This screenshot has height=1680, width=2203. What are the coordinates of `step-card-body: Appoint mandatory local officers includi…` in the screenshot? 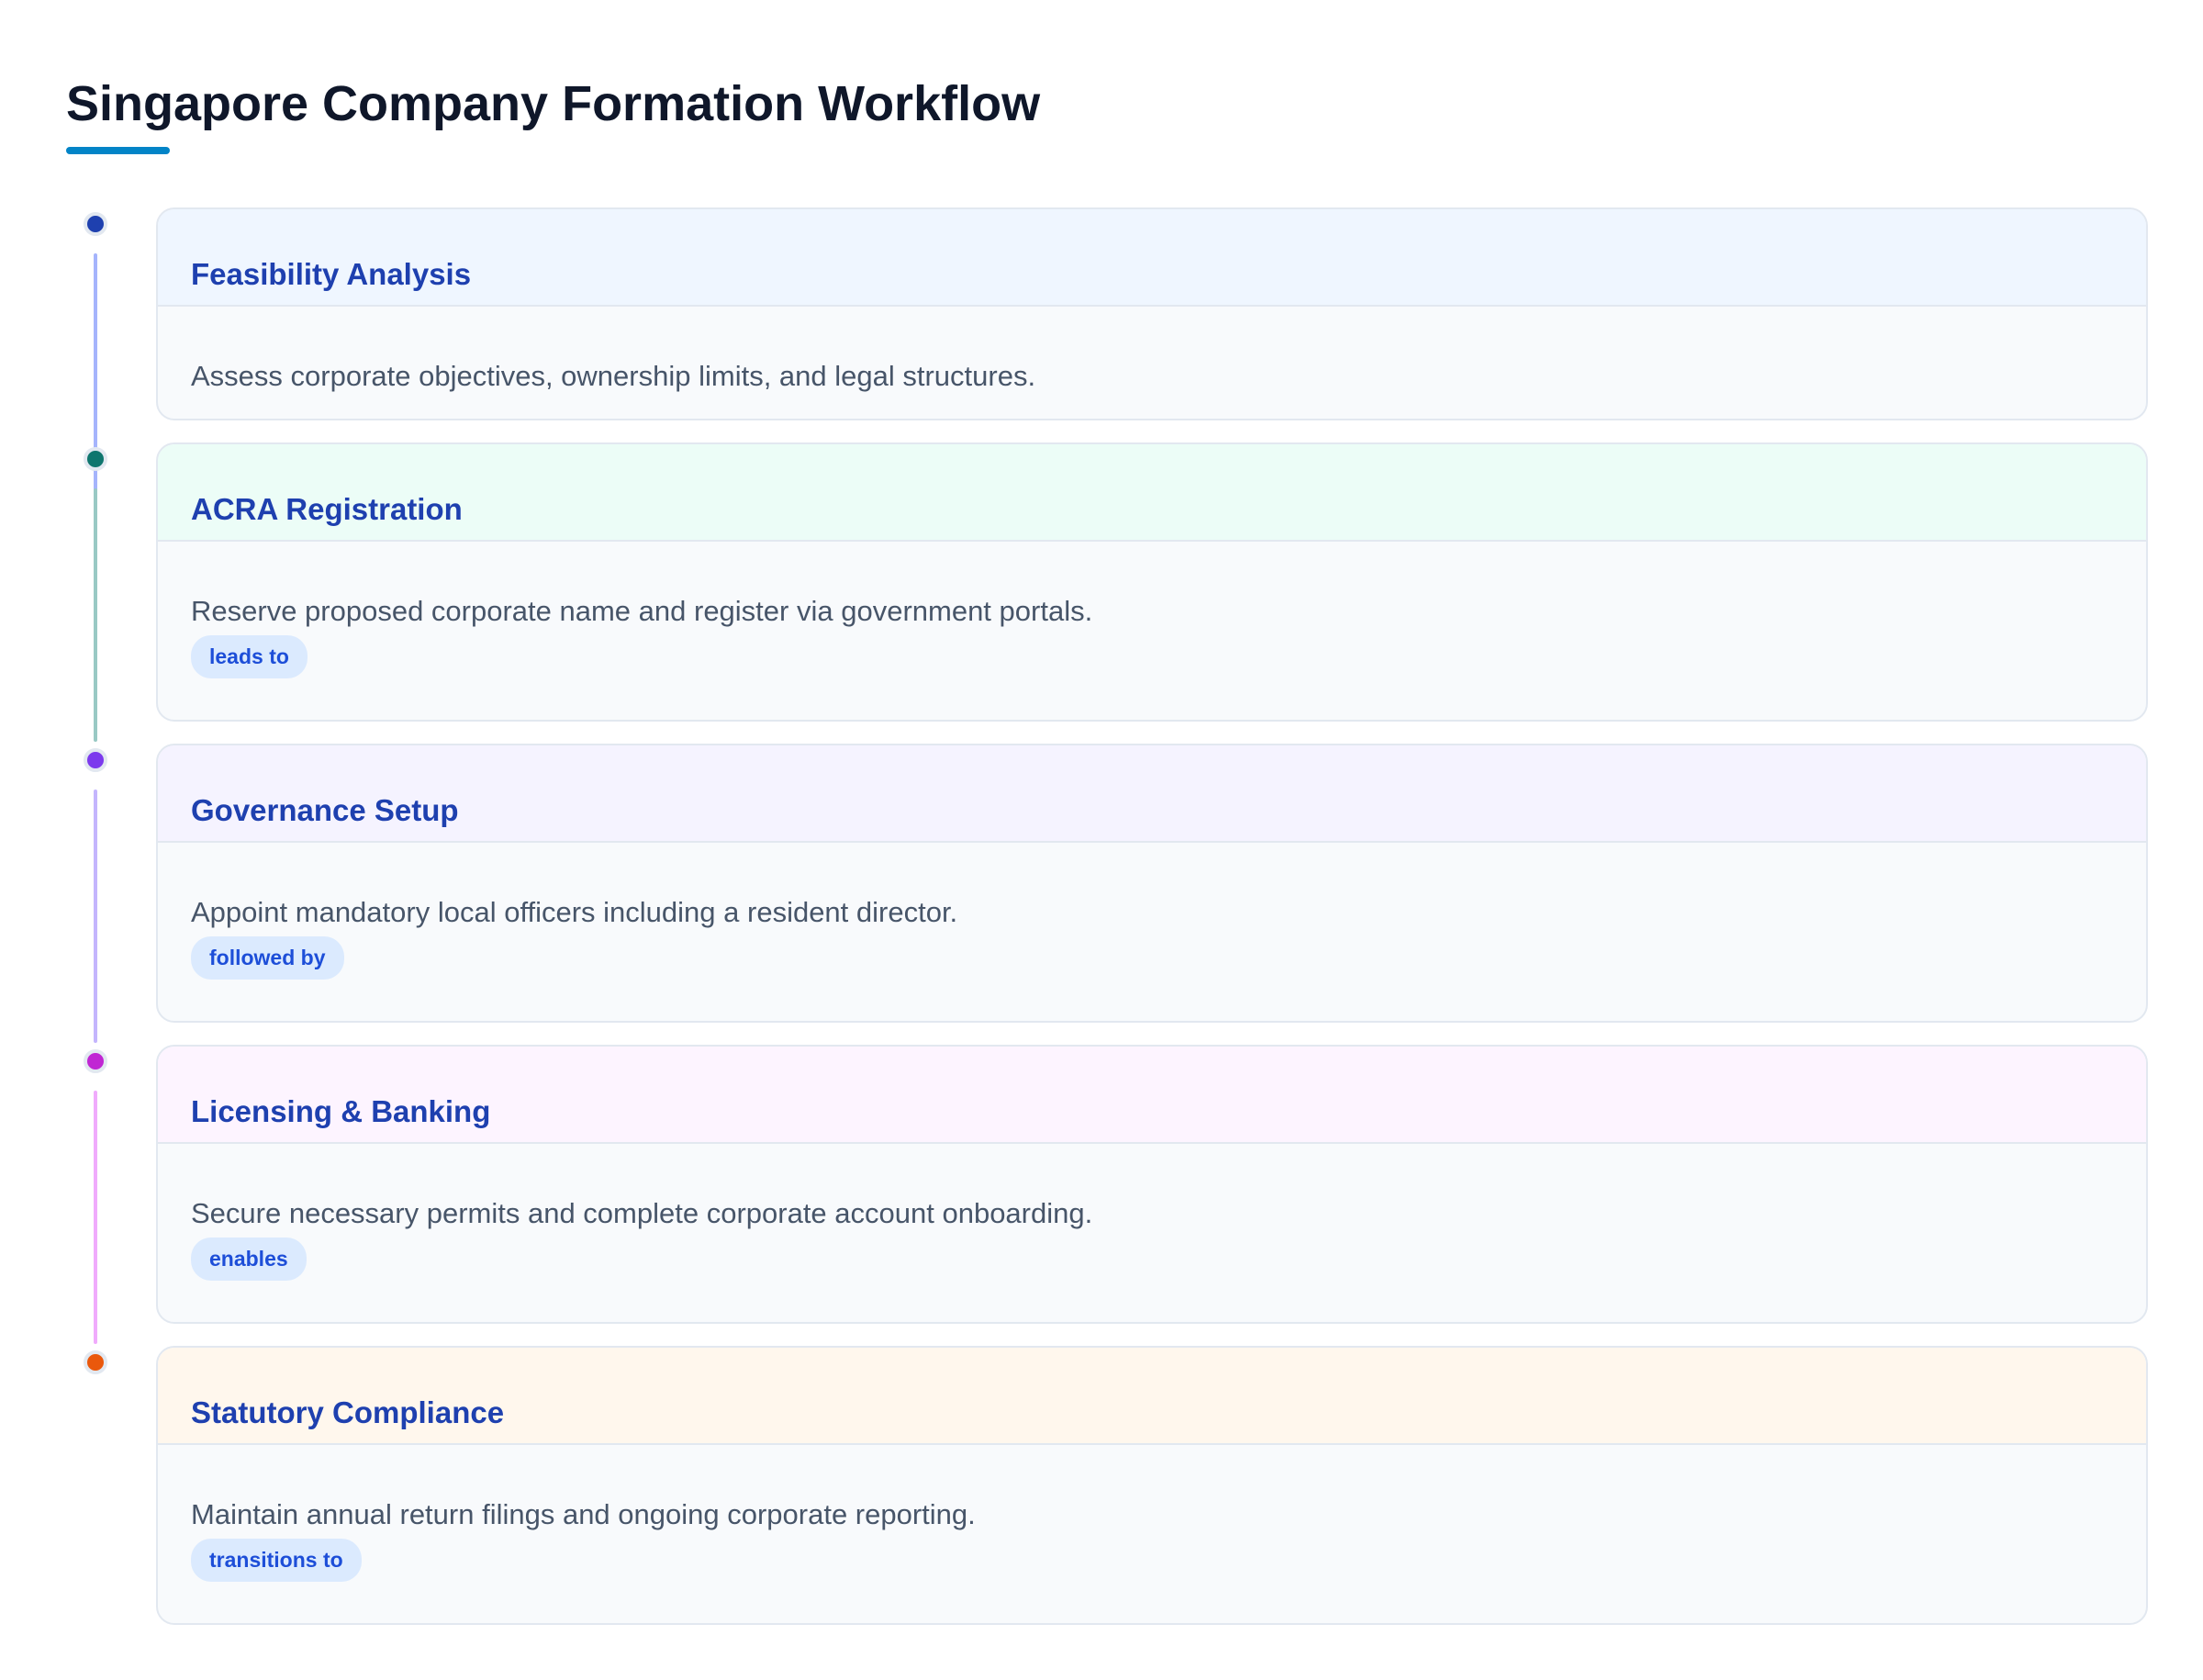 It's located at (1152, 911).